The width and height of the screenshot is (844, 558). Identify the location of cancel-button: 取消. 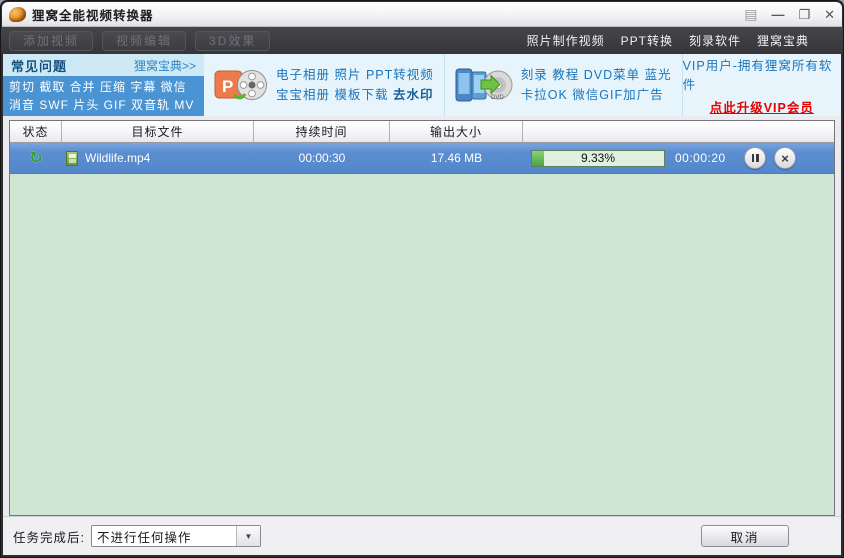
(745, 536).